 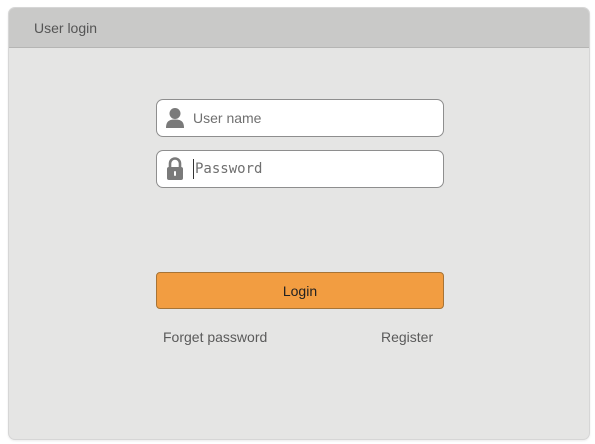 I want to click on password-field, so click(x=300, y=169).